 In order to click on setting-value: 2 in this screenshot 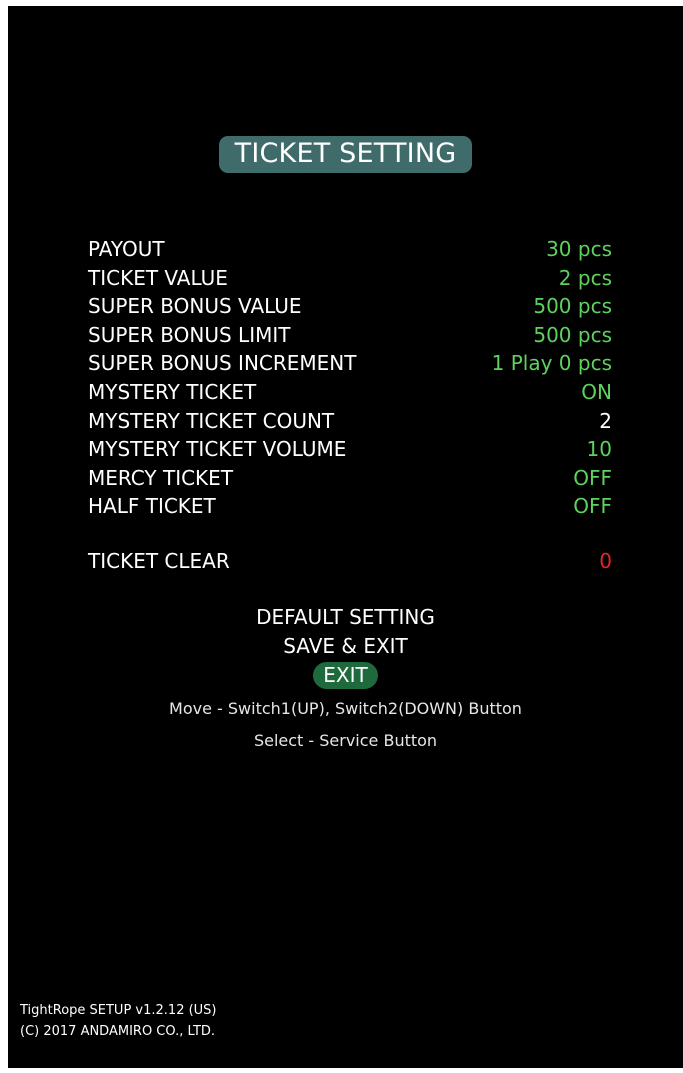, I will do `click(605, 420)`.